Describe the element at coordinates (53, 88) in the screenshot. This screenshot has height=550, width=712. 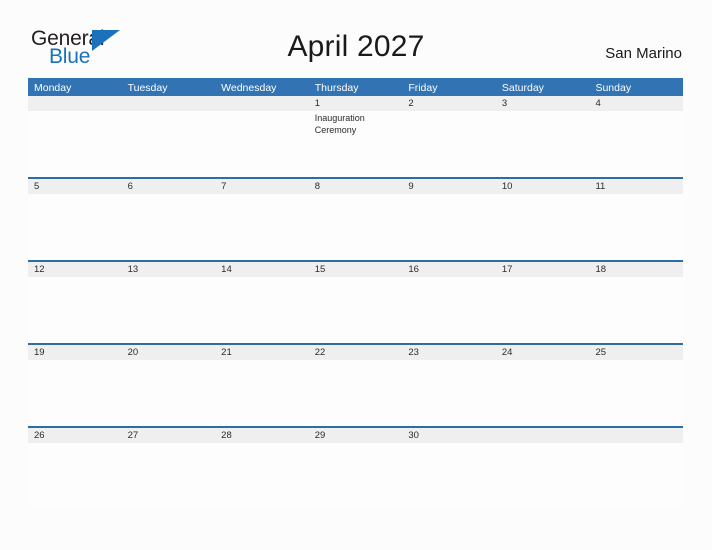
I see `weekday-header-monday: Monday` at that location.